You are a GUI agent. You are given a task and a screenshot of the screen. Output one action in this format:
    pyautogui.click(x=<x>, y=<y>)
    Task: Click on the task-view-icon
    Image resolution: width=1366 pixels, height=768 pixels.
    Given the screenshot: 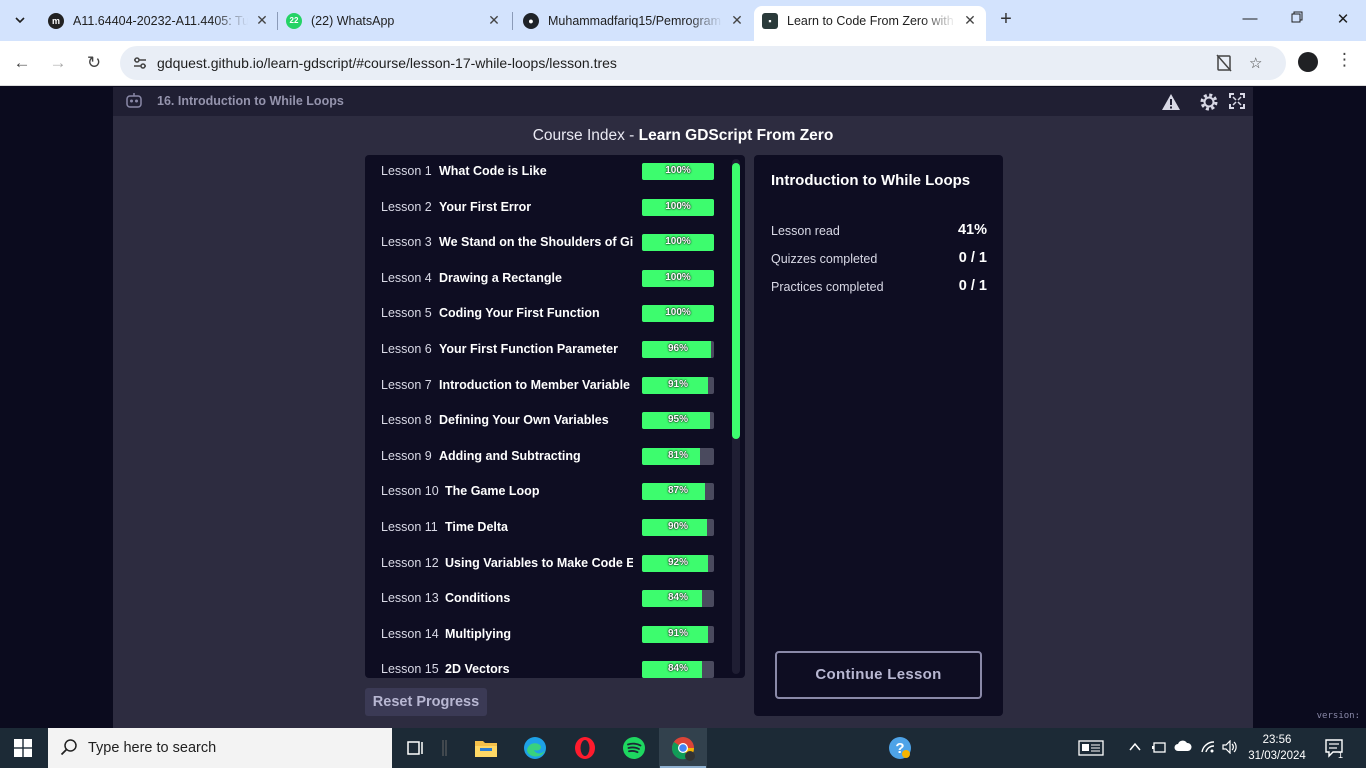 What is the action you would take?
    pyautogui.click(x=416, y=748)
    